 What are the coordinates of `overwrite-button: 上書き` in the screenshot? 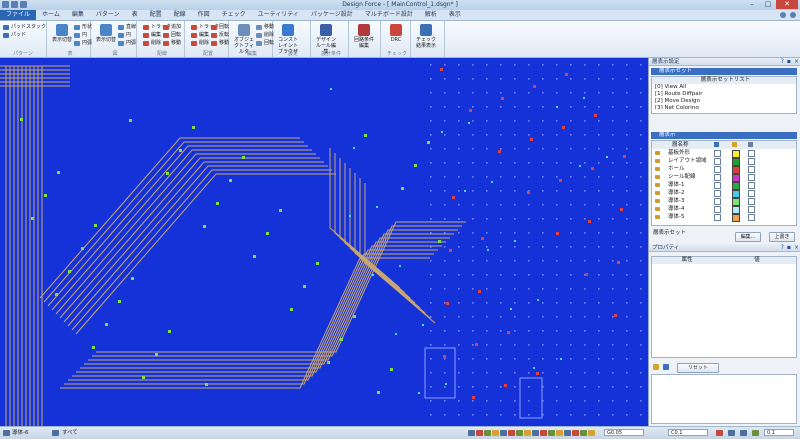 It's located at (782, 237).